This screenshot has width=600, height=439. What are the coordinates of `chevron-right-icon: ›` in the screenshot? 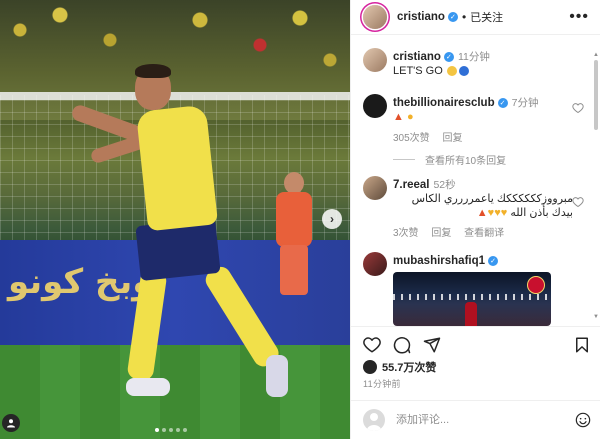 It's located at (332, 219).